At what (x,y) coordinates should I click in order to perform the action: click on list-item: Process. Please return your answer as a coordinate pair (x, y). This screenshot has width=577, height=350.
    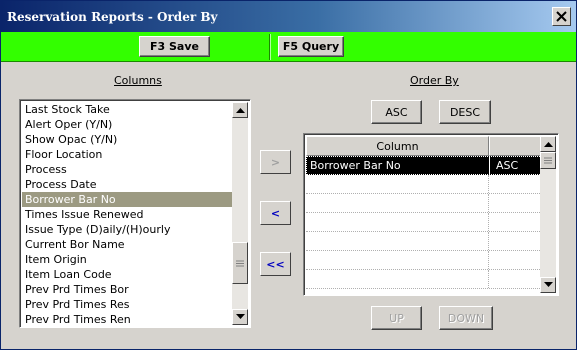
    Looking at the image, I should click on (127, 169).